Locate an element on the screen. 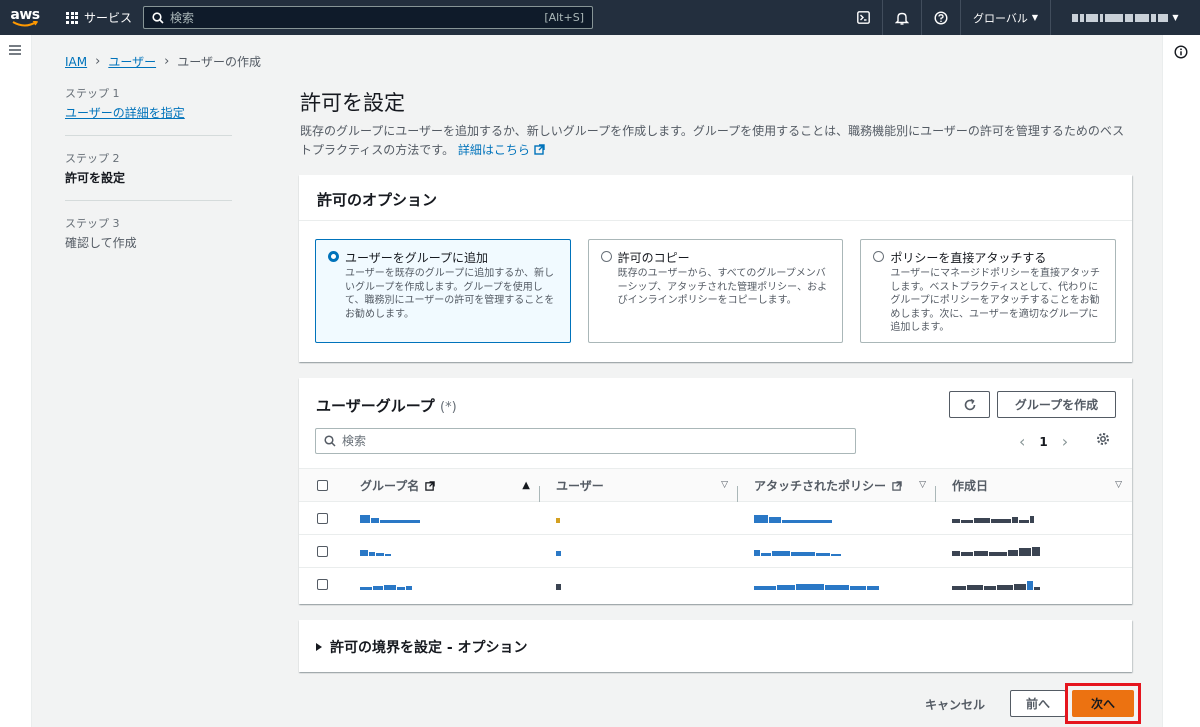 This screenshot has height=727, width=1200. group-search-input is located at coordinates (594, 441).